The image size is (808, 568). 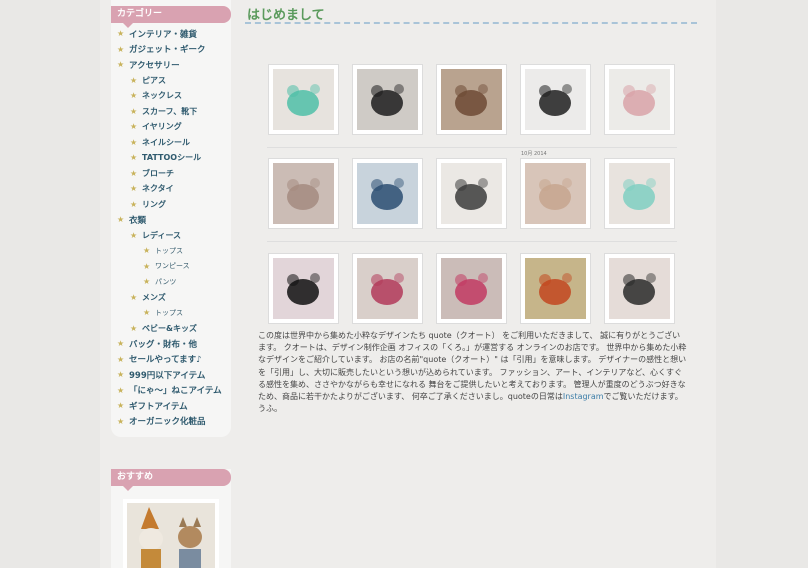 I want to click on thumb-colorful-yarn, so click(x=303, y=99).